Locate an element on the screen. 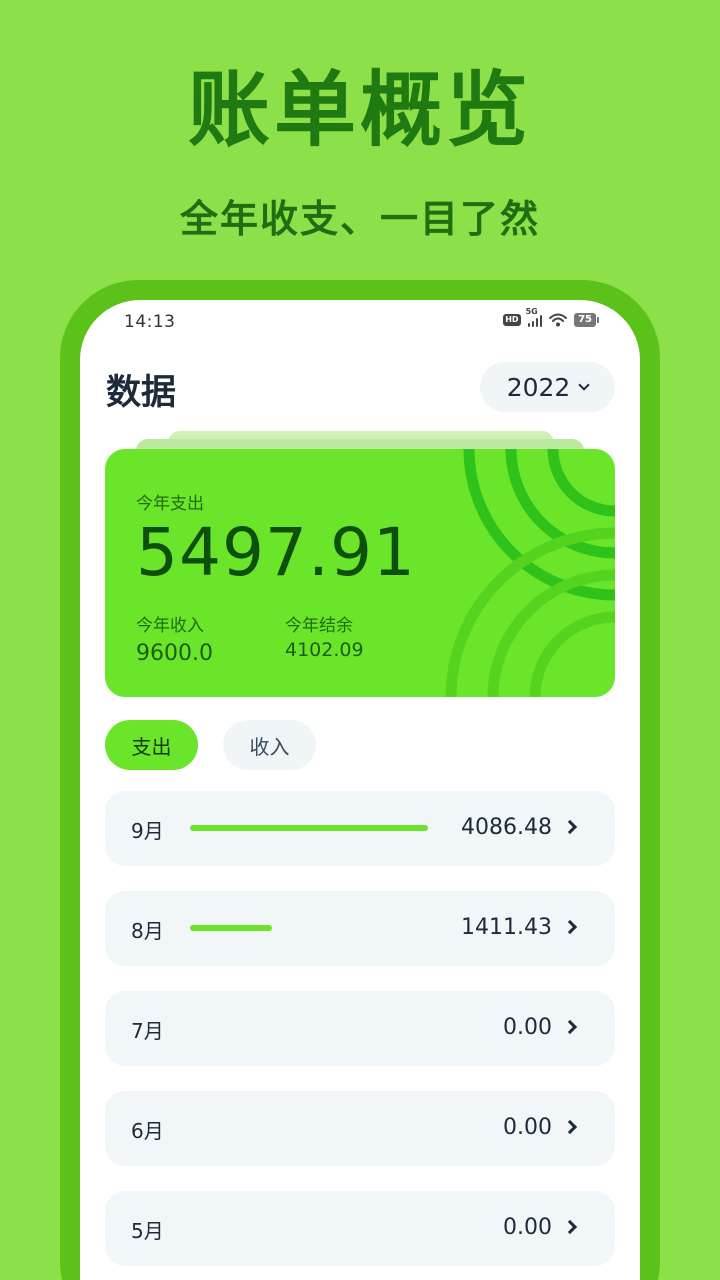 The height and width of the screenshot is (1280, 720). balance-label: 今年结余 is located at coordinates (319, 626).